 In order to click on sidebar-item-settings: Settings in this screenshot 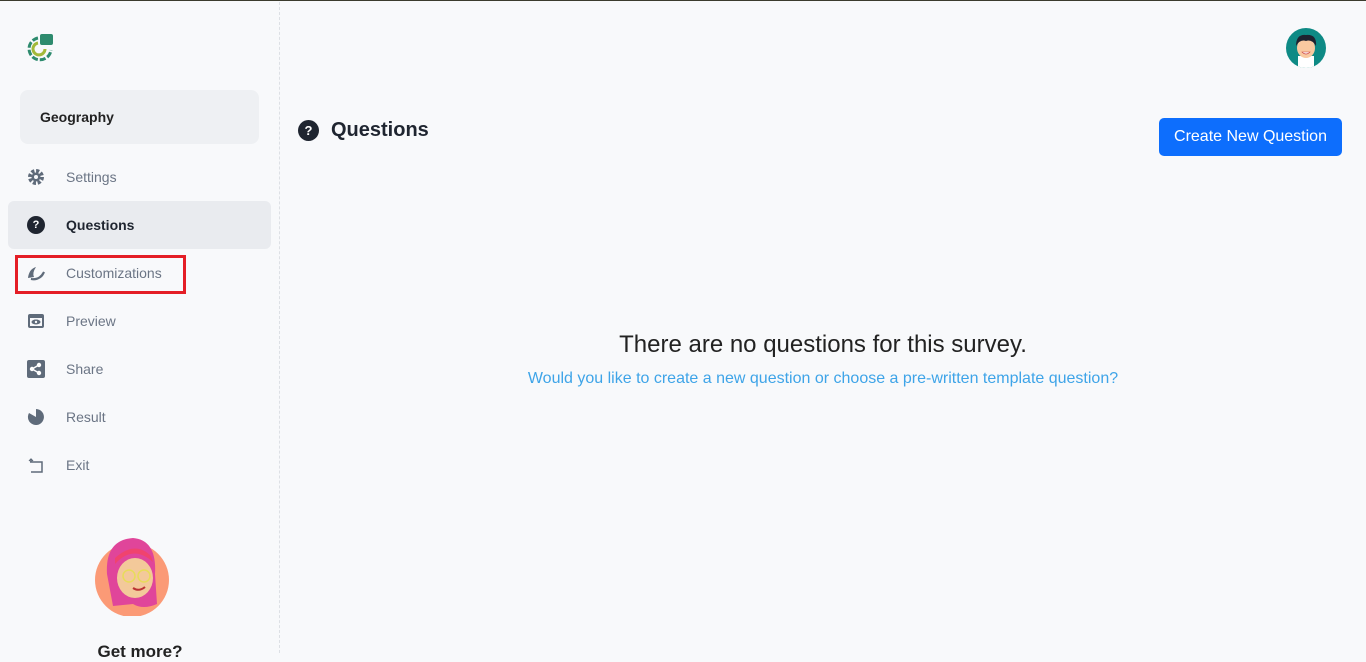, I will do `click(139, 177)`.